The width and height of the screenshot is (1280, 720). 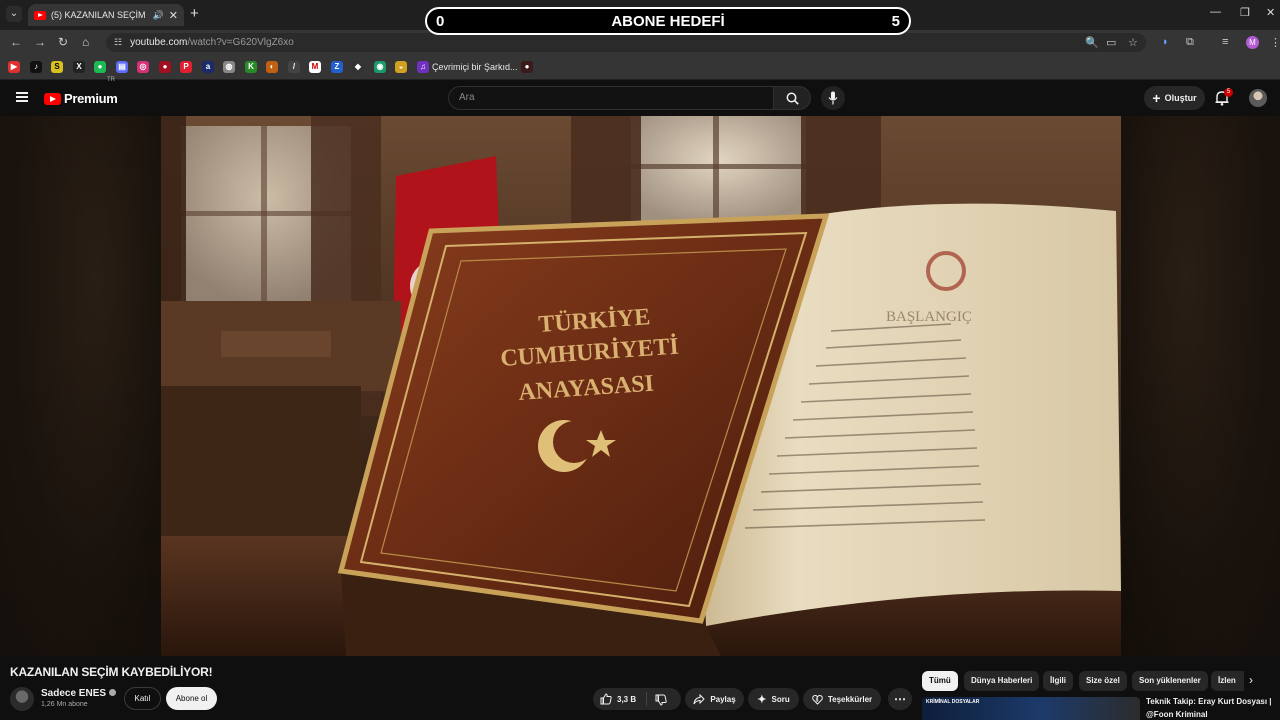 I want to click on zoom-icon: 🔍, so click(x=1092, y=42).